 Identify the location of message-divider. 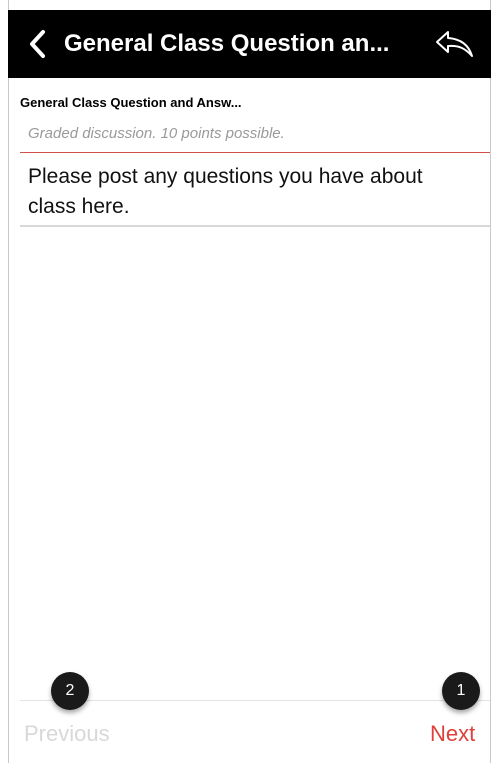
(255, 226).